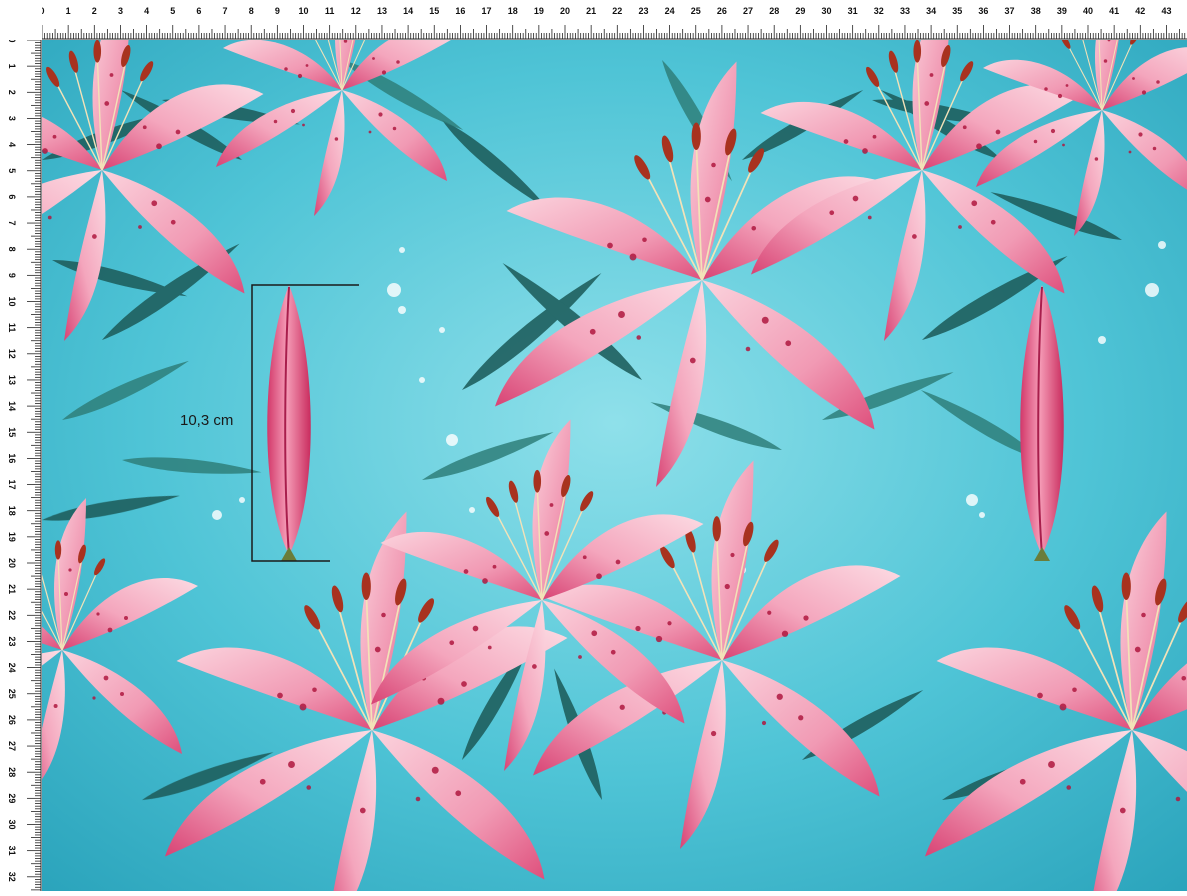 The height and width of the screenshot is (896, 1187). Describe the element at coordinates (12, 798) in the screenshot. I see `ruler-left-label: 29` at that location.